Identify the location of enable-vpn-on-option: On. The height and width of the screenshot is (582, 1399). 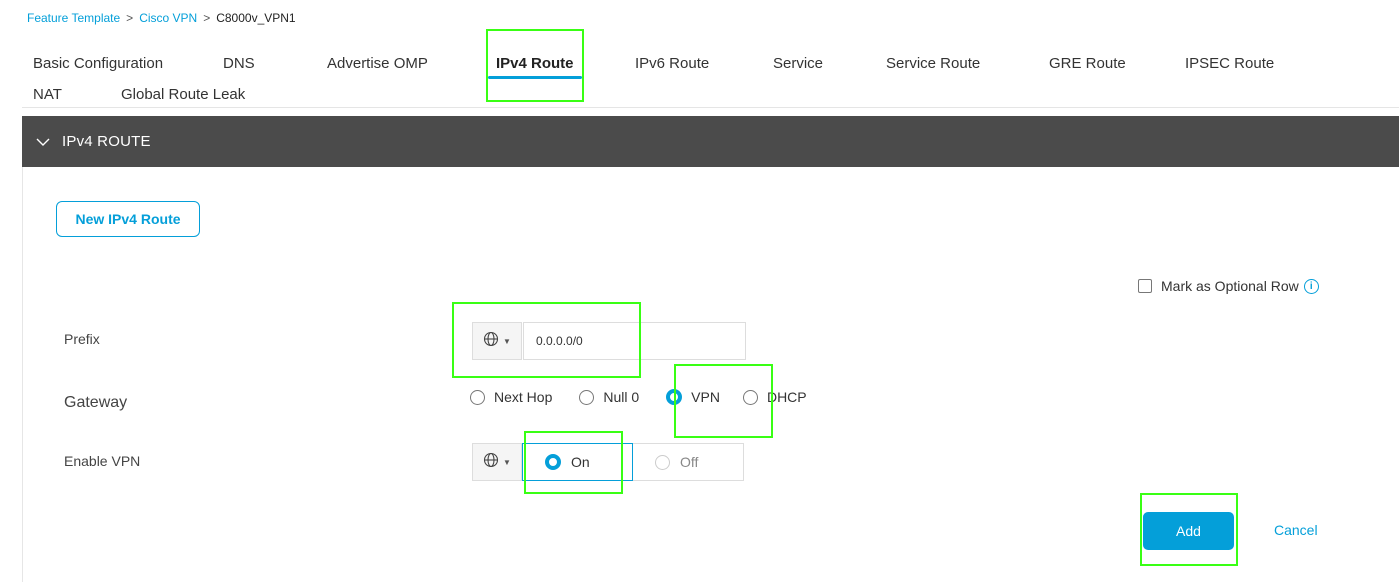
(577, 462).